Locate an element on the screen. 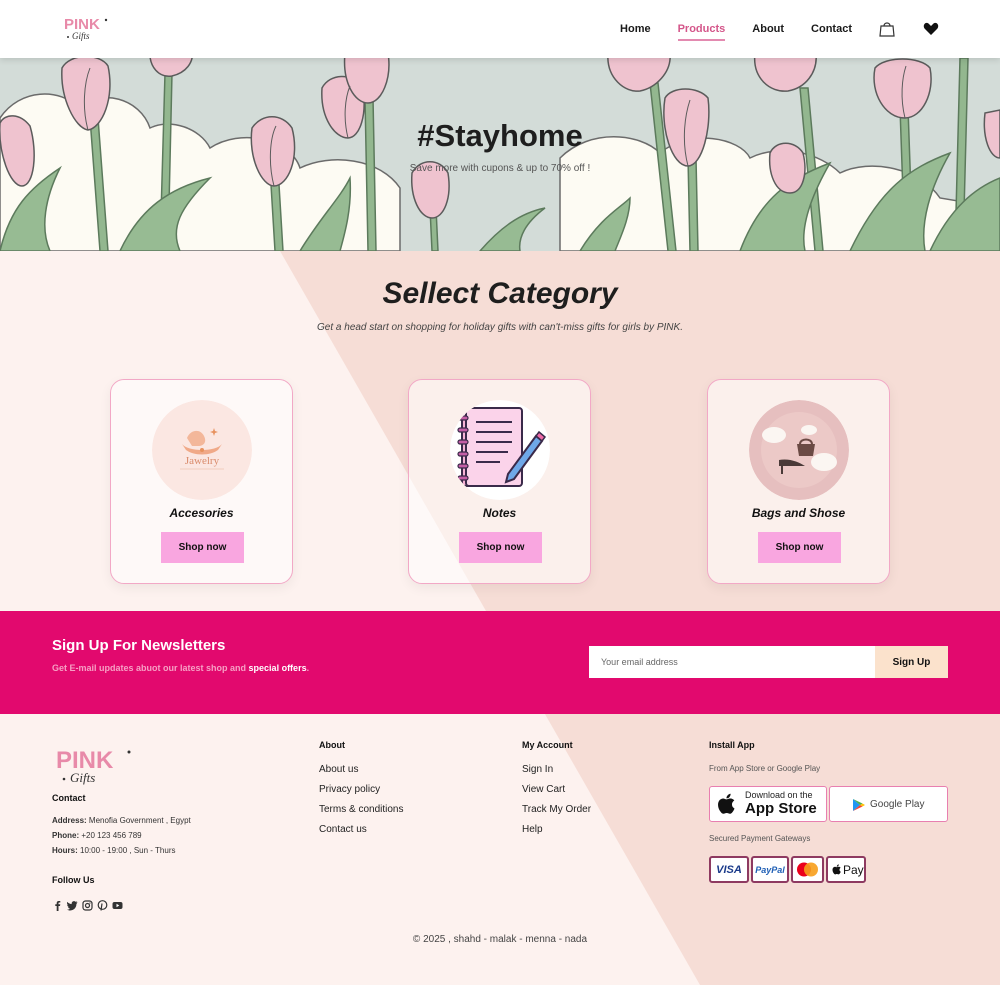 The height and width of the screenshot is (985, 1000). category-title: Sellect Category is located at coordinates (500, 293).